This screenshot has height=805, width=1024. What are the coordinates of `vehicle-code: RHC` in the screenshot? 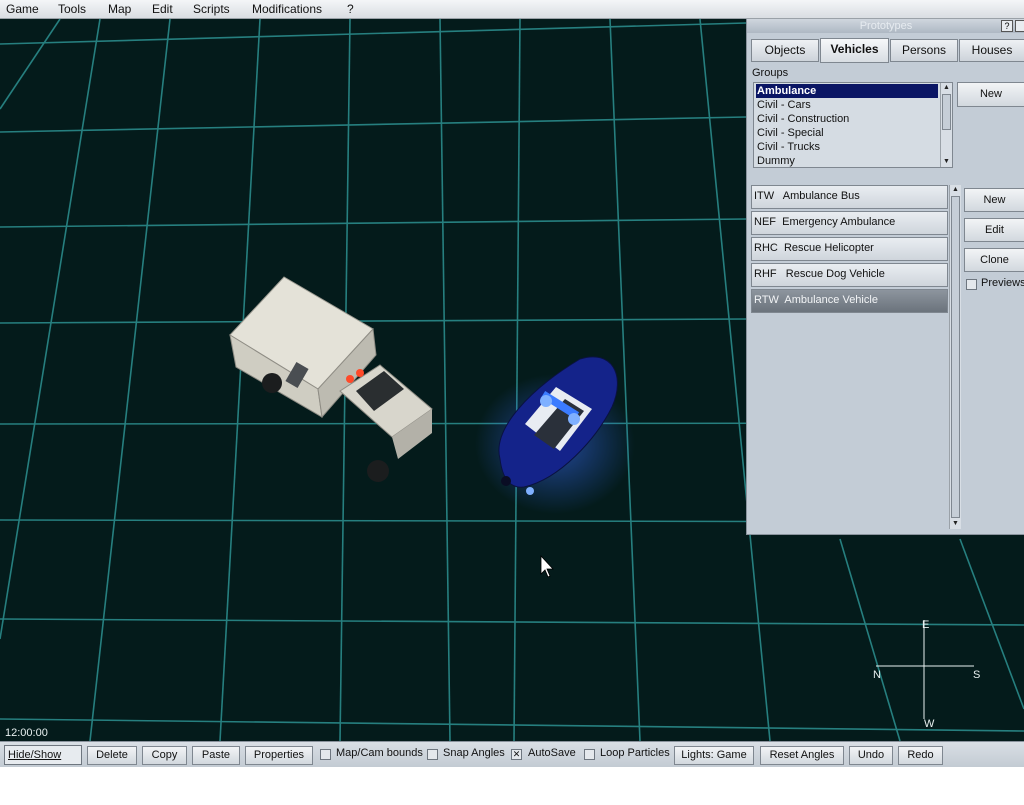 It's located at (766, 248).